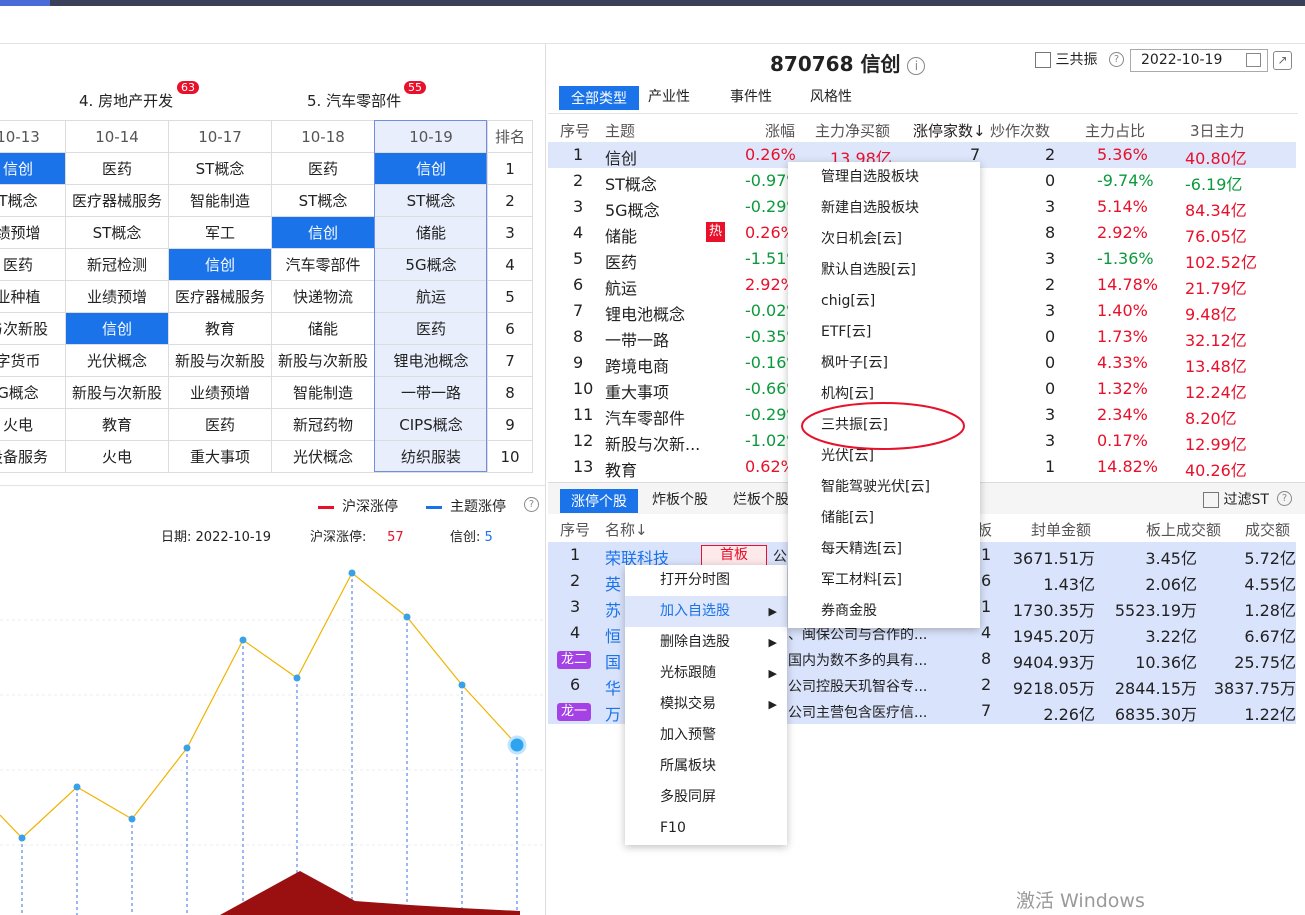  I want to click on theme-cell: 新冠检测, so click(117, 264).